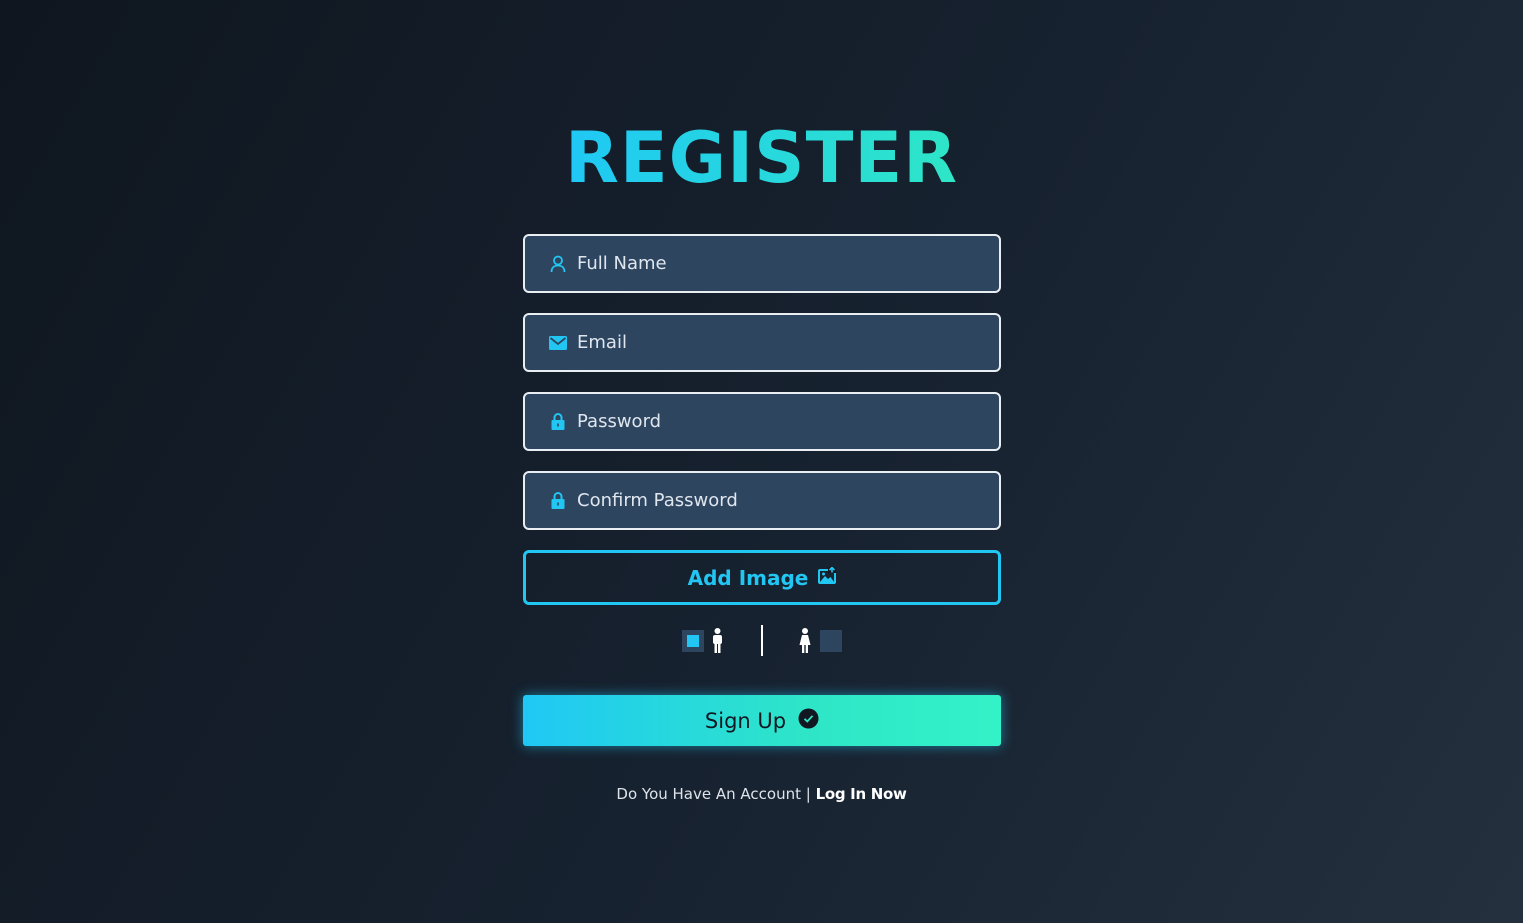 This screenshot has height=923, width=1523. Describe the element at coordinates (861, 794) in the screenshot. I see `login-link: Log In Now` at that location.